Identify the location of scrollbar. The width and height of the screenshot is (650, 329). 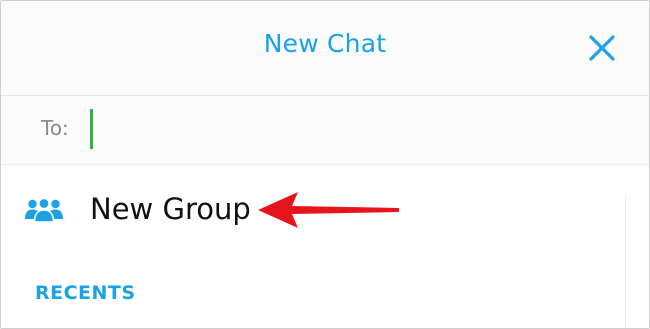
(625, 262).